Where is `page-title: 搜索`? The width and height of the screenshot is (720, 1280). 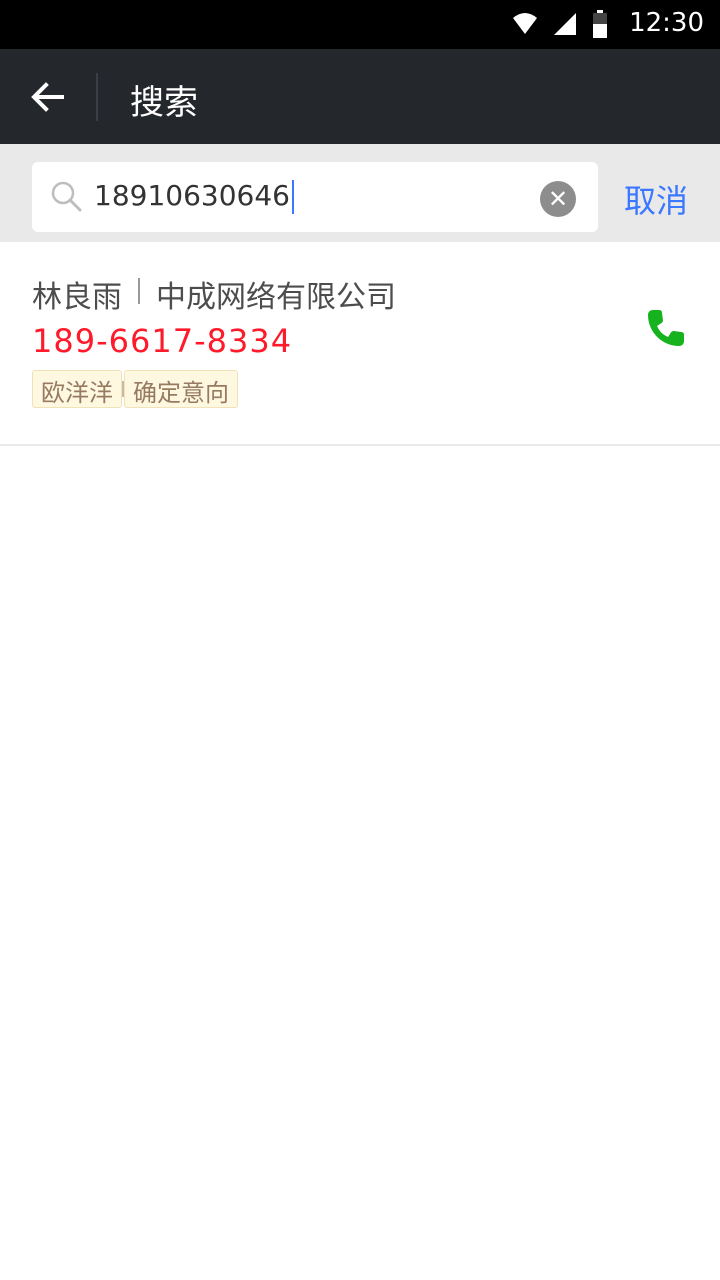
page-title: 搜索 is located at coordinates (164, 103).